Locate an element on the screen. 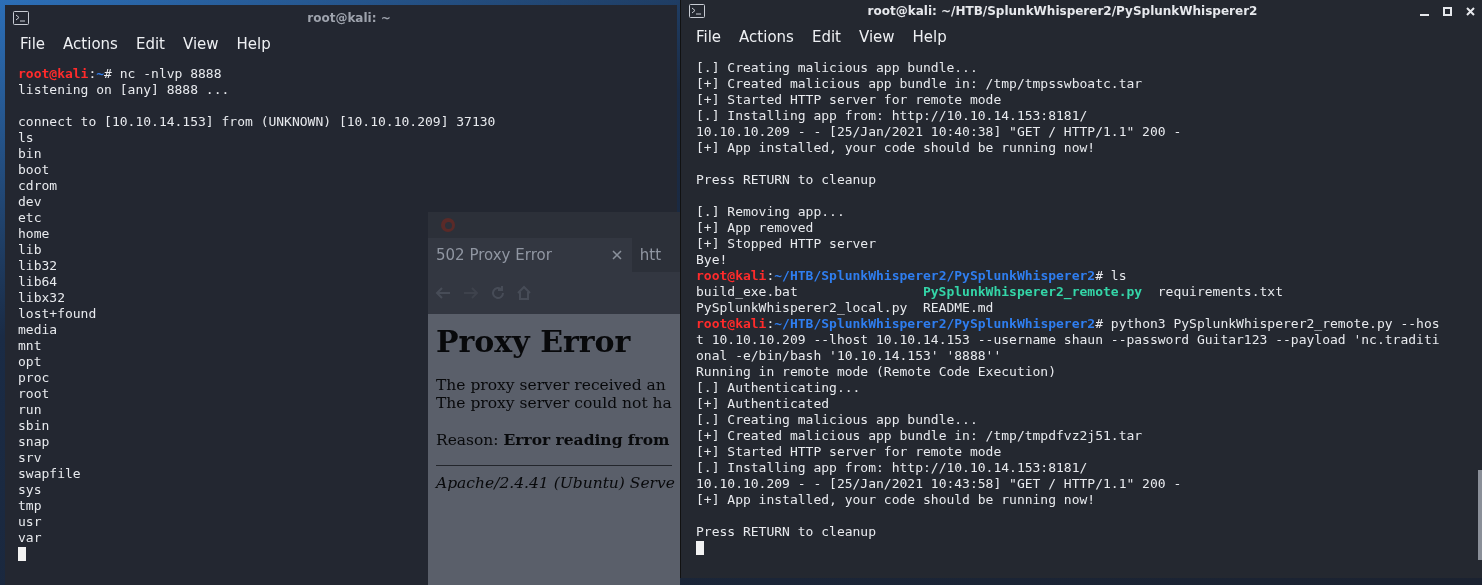  terminal-line: usr is located at coordinates (30, 522).